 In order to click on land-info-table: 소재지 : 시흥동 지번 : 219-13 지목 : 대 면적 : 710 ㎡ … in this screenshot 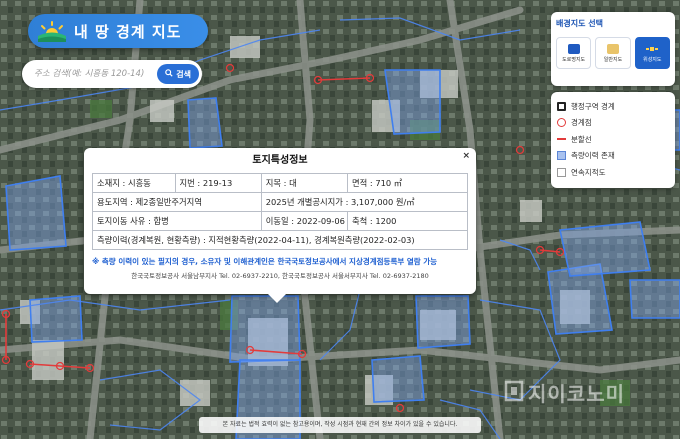, I will do `click(280, 211)`.